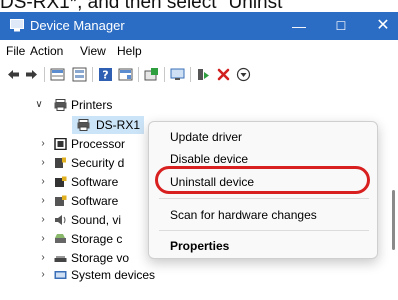 The height and width of the screenshot is (300, 398). Describe the element at coordinates (223, 74) in the screenshot. I see `uninstall-icon` at that location.